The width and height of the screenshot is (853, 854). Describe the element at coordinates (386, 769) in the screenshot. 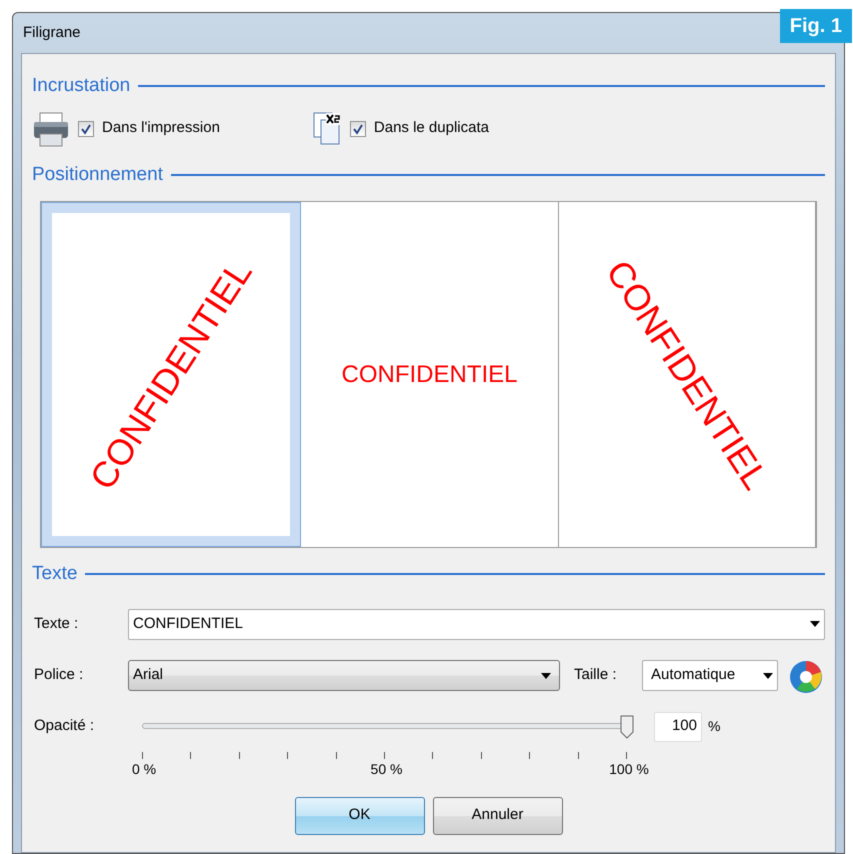

I see `tick-label: 50 %` at that location.